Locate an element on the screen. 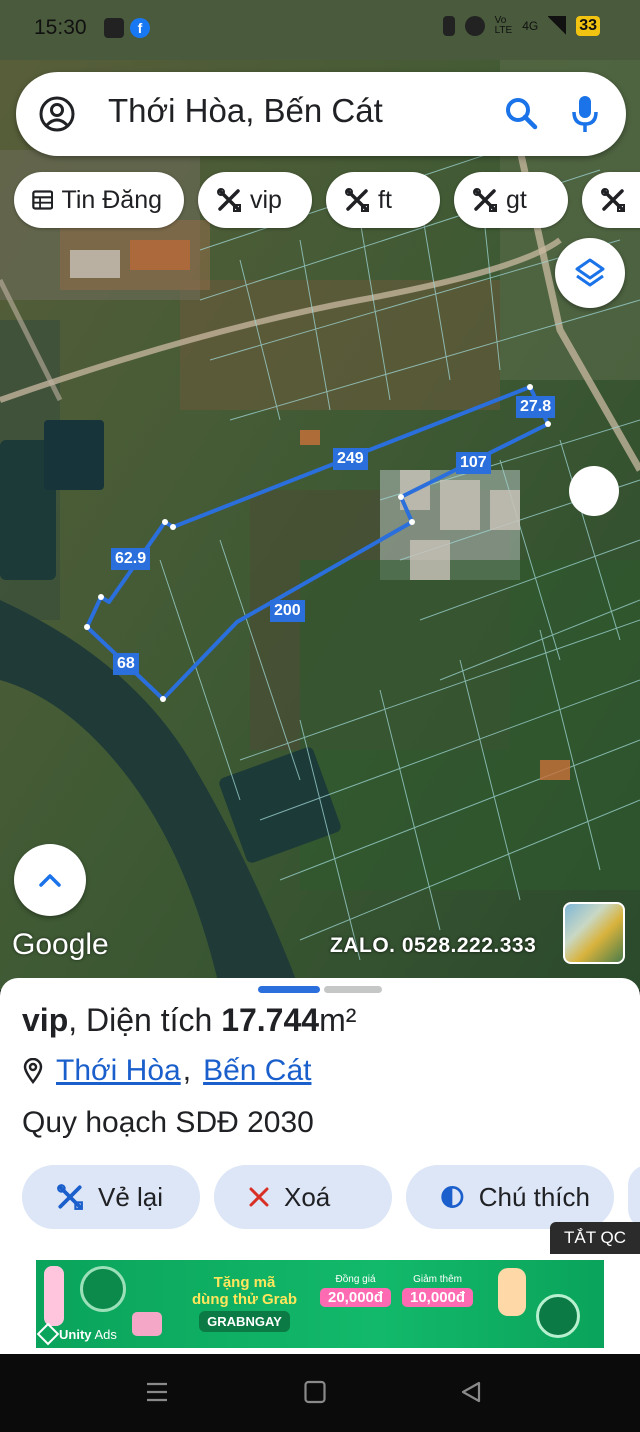  search-icon is located at coordinates (521, 115).